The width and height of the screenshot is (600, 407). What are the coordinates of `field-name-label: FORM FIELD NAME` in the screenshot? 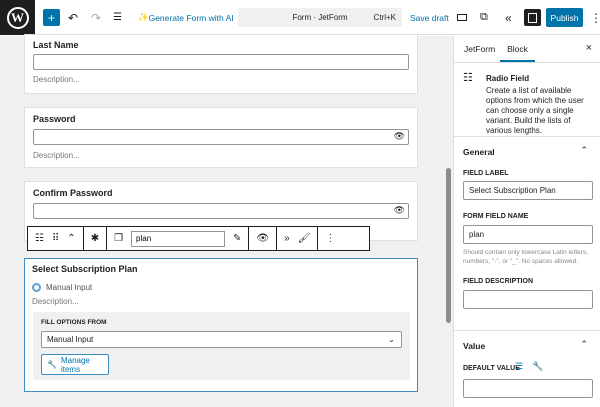 It's located at (496, 216).